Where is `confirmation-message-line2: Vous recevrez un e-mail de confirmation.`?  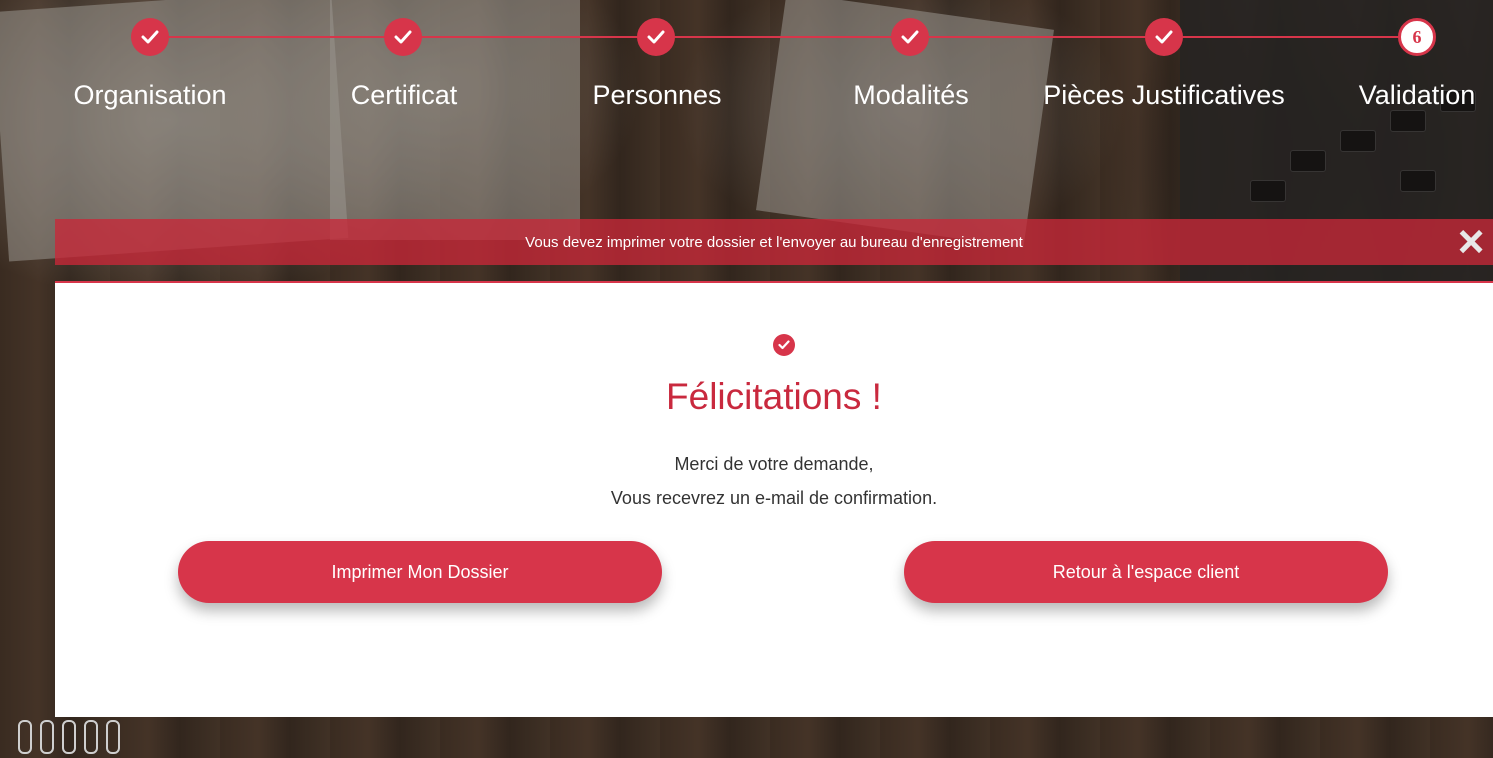 confirmation-message-line2: Vous recevrez un e-mail de confirmation. is located at coordinates (774, 498).